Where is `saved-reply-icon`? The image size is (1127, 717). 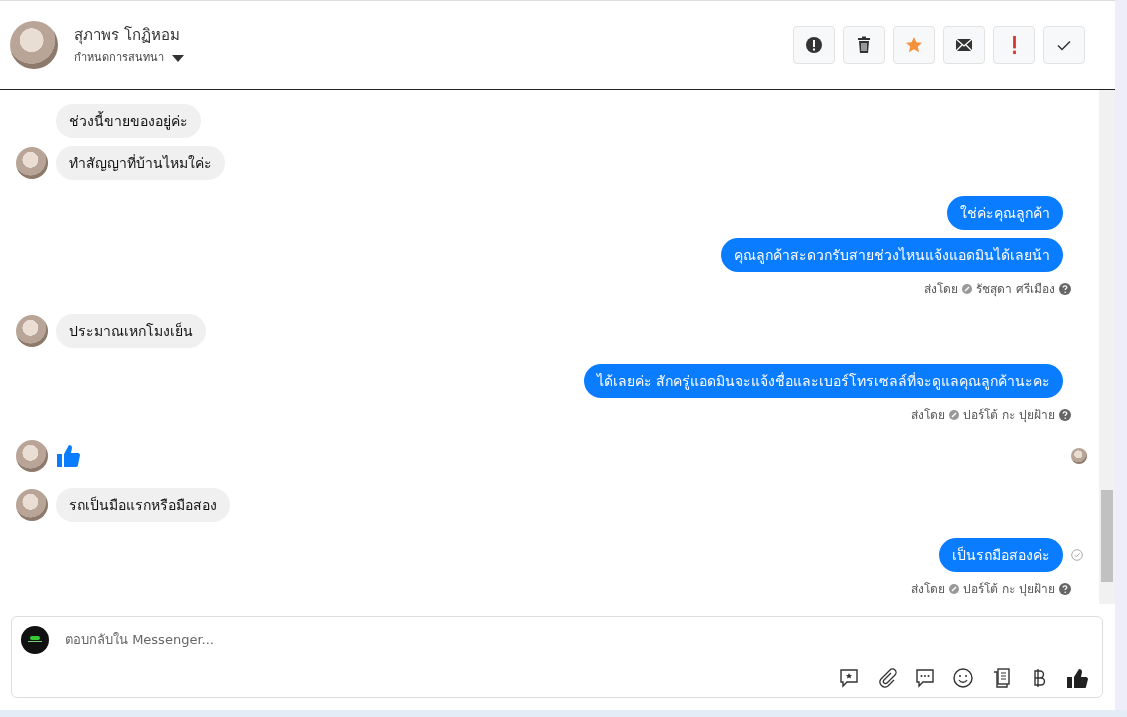 saved-reply-icon is located at coordinates (849, 678).